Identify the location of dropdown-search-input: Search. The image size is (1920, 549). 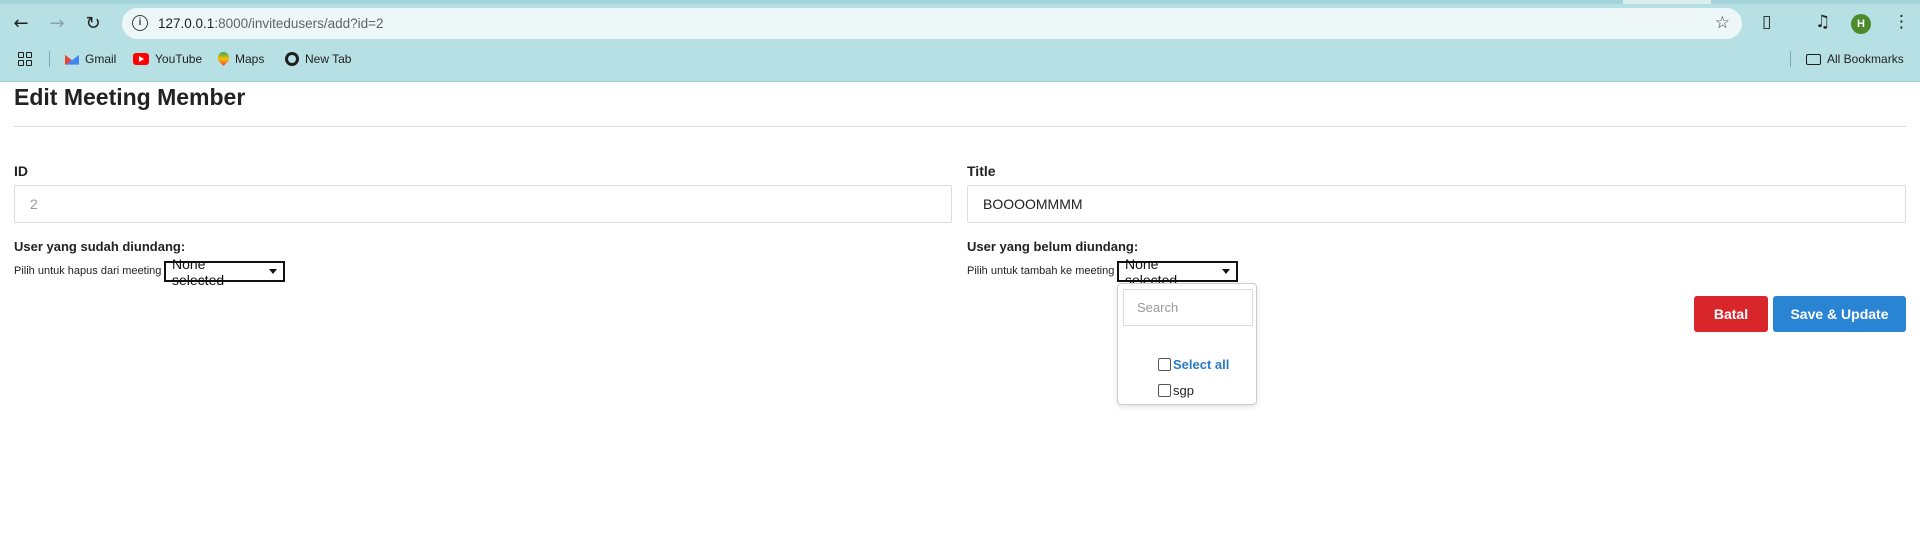
(1188, 307).